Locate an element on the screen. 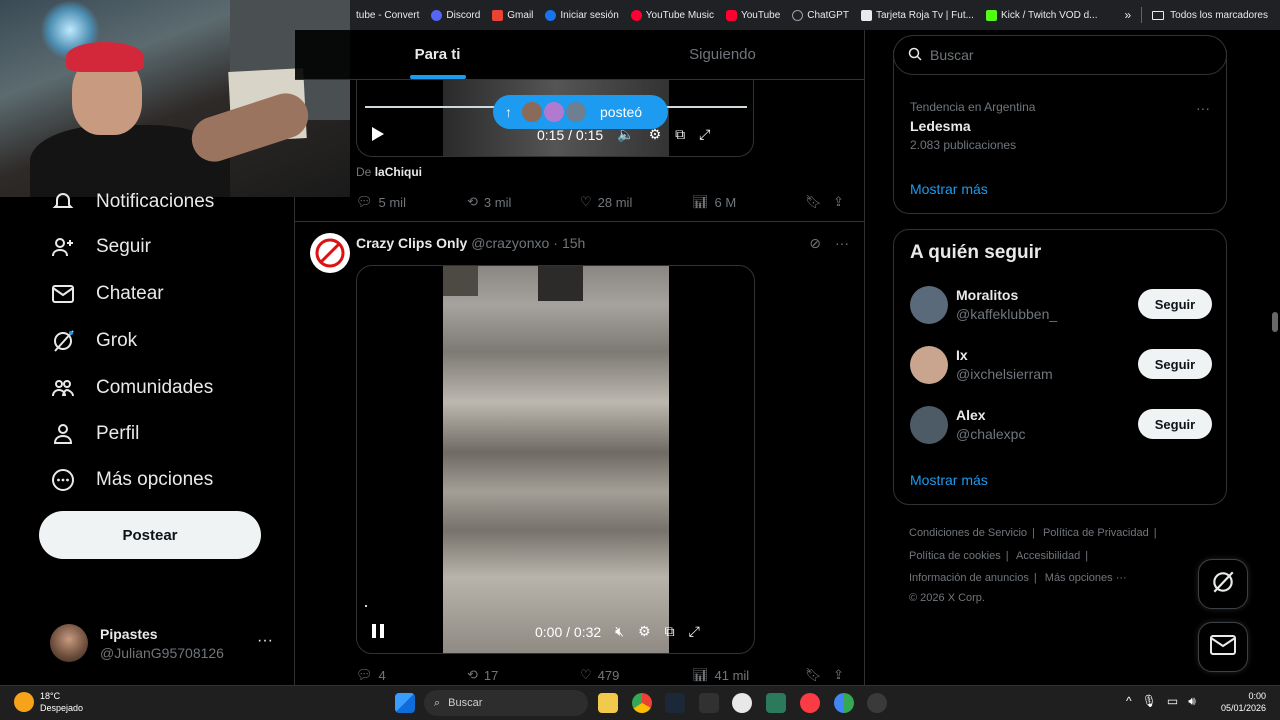 This screenshot has width=1280, height=720. search-input: Buscar is located at coordinates (1060, 55).